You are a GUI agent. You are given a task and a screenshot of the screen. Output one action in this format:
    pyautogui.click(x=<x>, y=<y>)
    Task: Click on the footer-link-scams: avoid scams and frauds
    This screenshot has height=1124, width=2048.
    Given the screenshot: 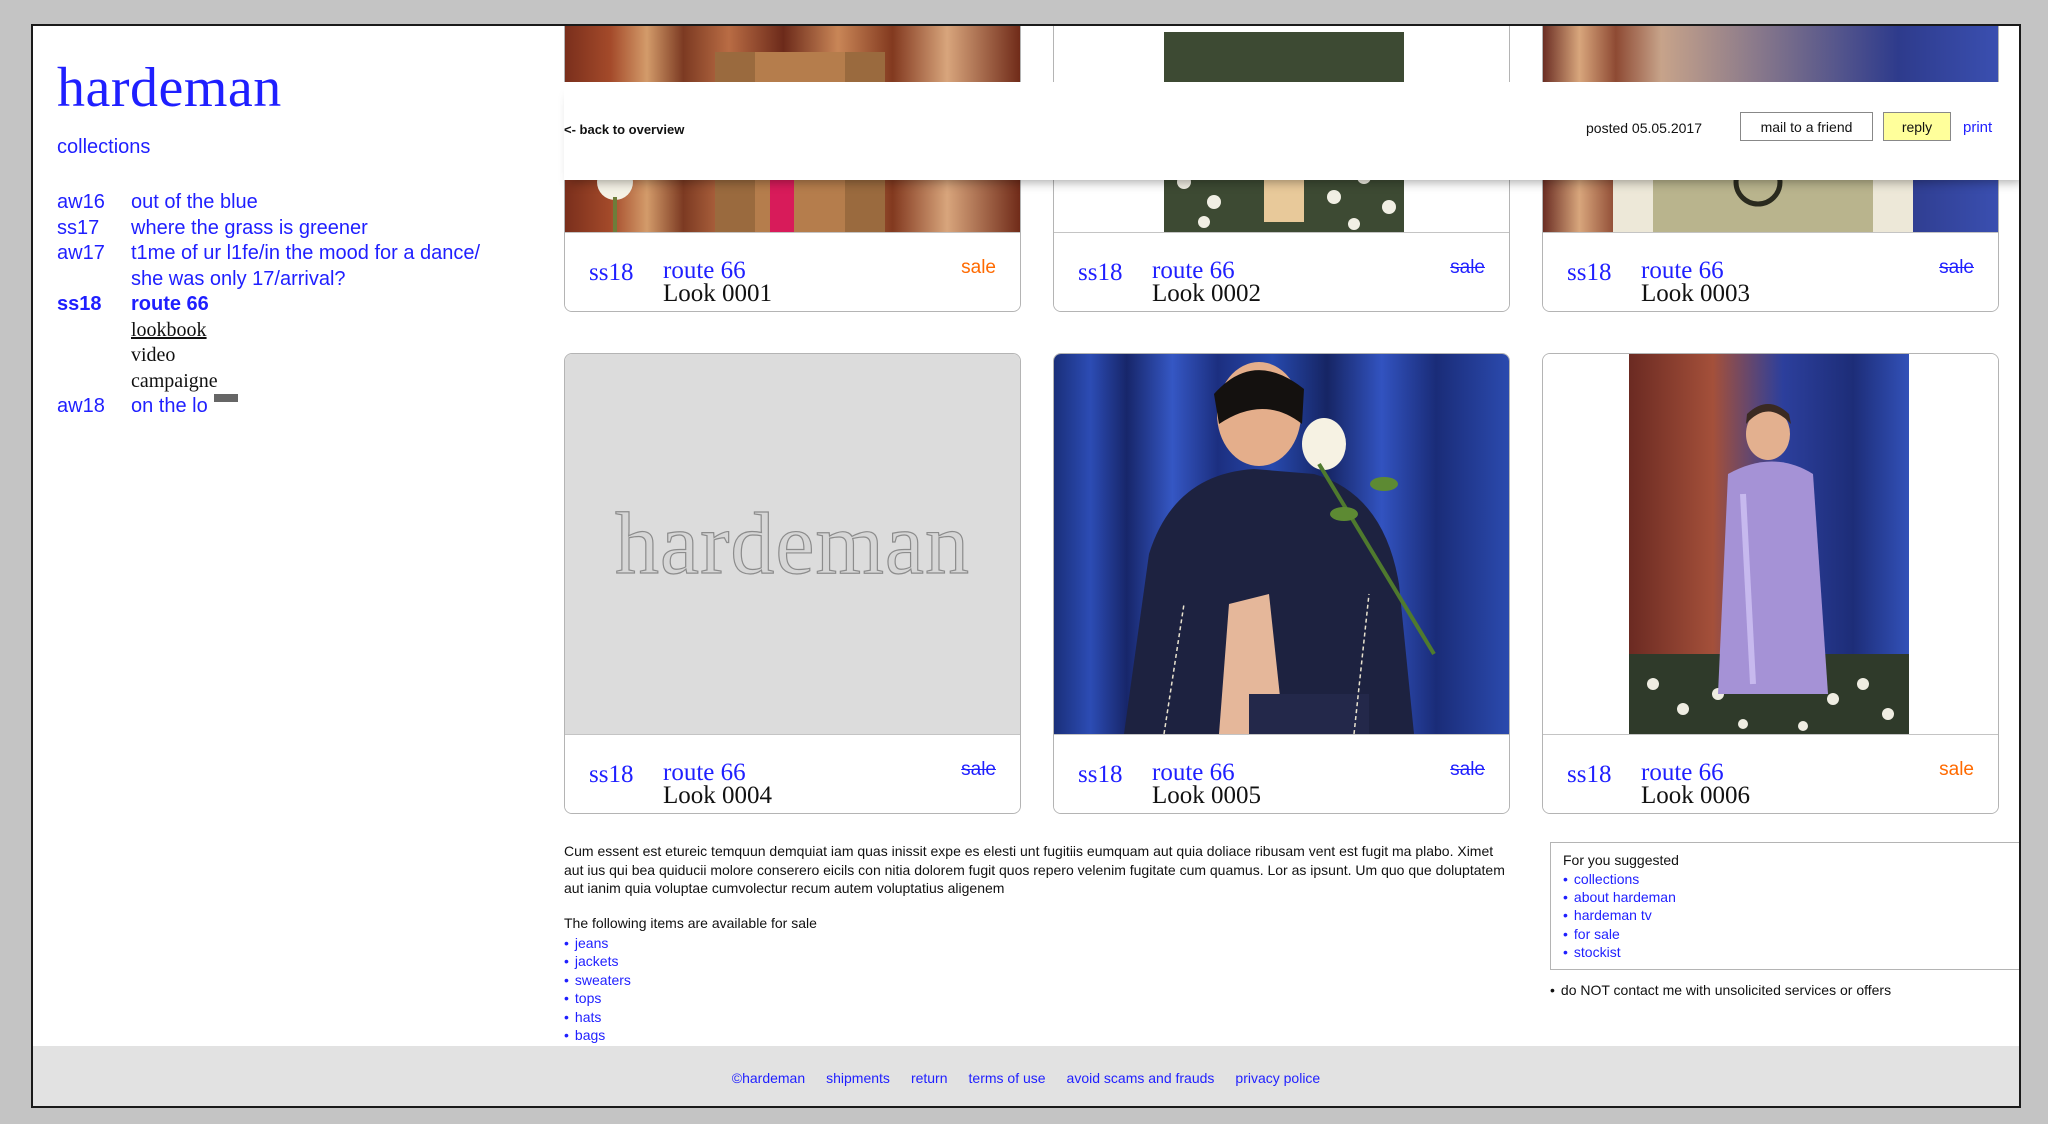 What is the action you would take?
    pyautogui.click(x=1141, y=1078)
    